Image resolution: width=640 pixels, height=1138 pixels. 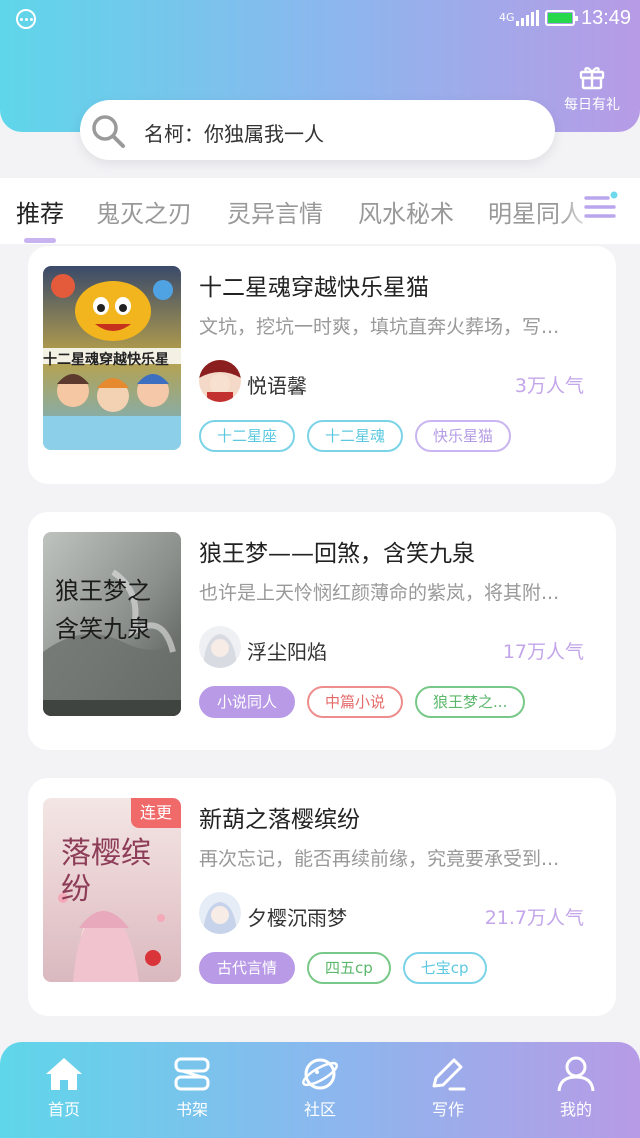 What do you see at coordinates (277, 384) in the screenshot?
I see `author-name: 悦语馨` at bounding box center [277, 384].